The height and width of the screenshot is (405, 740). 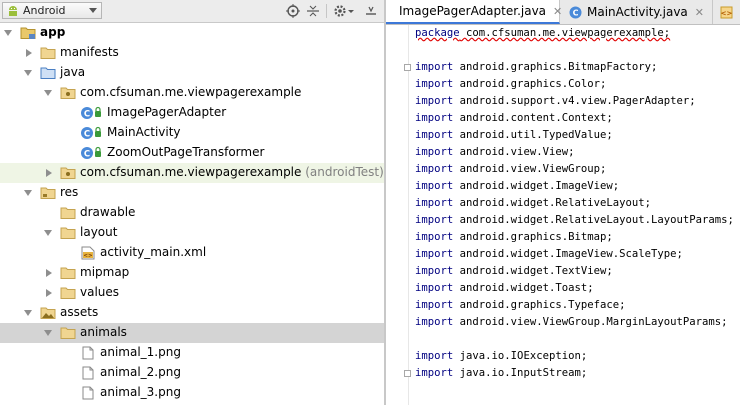 I want to click on tree-item-label: animal_3.png, so click(x=140, y=392).